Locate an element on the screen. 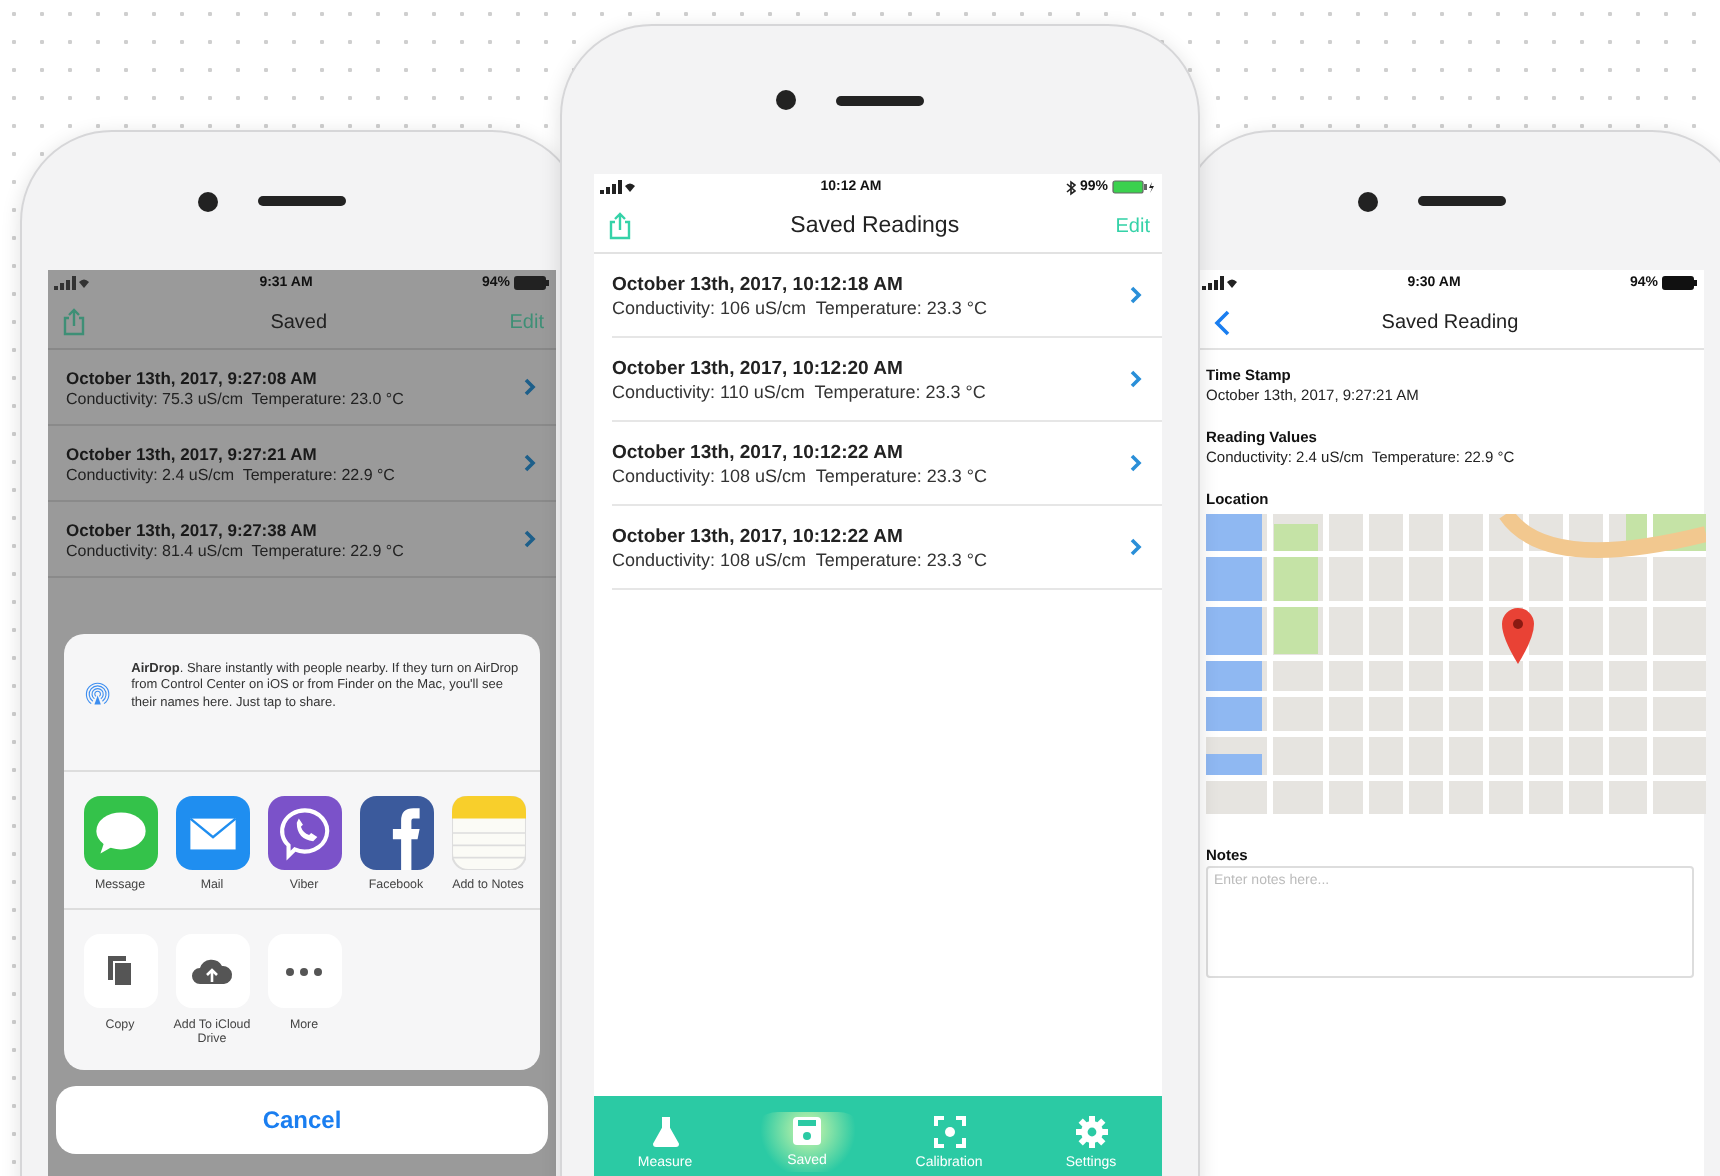  reading-timestamp: October 13th, 2017, 9:27:21 AM is located at coordinates (192, 453).